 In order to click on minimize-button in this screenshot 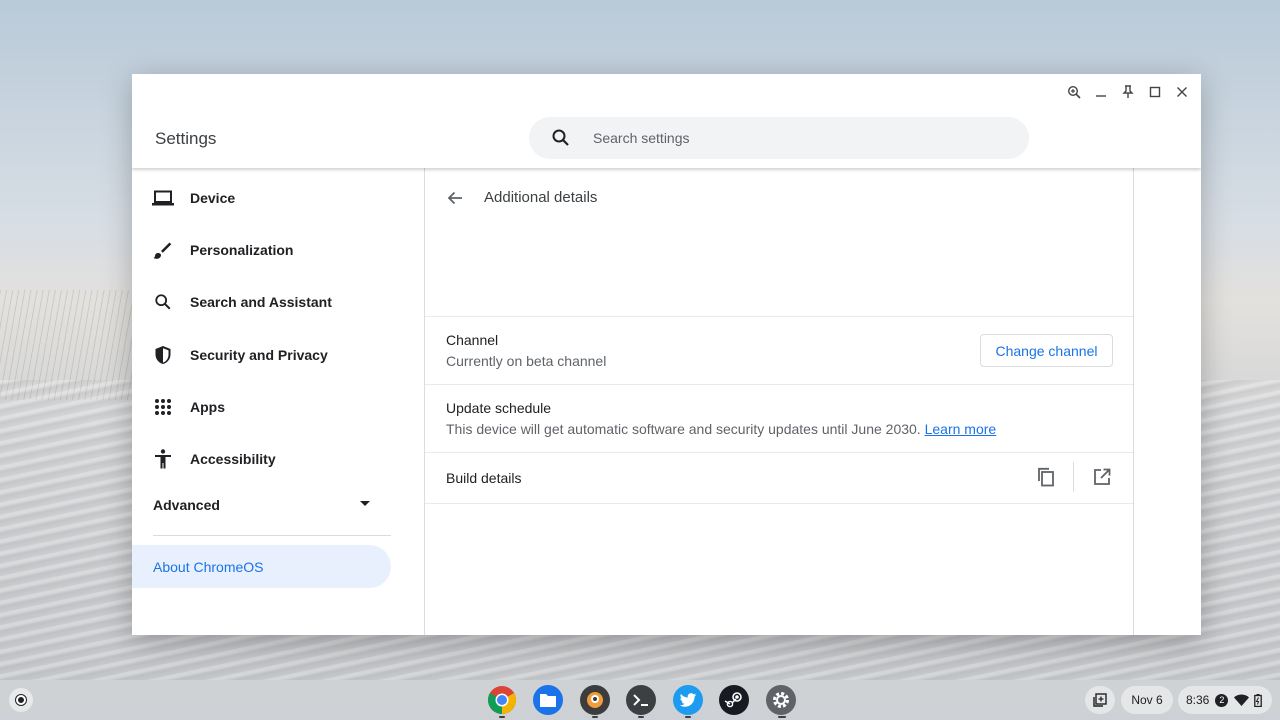, I will do `click(1100, 91)`.